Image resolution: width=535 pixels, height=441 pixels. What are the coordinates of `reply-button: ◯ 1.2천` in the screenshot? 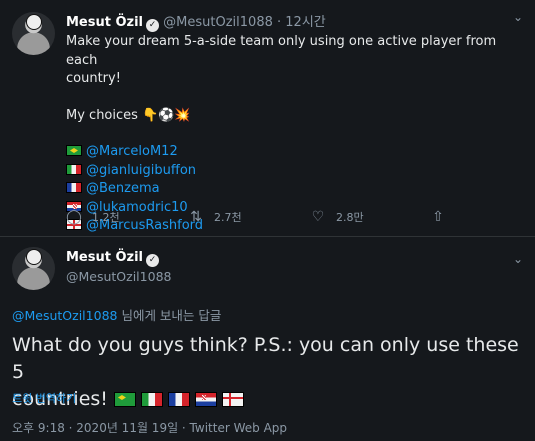 It's located at (93, 217).